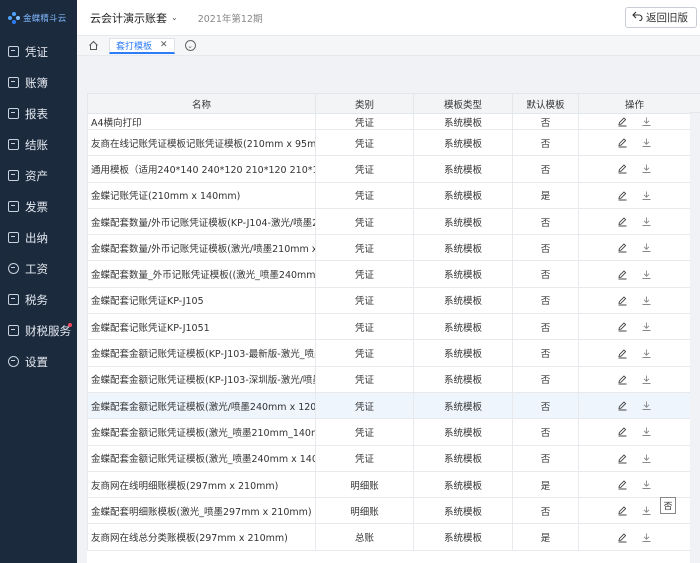 The image size is (700, 563). I want to click on table-row: 金蝶配套明细账模板(激光_喷墨297mm x 210mm) 明细账 系统模板否, so click(388, 511).